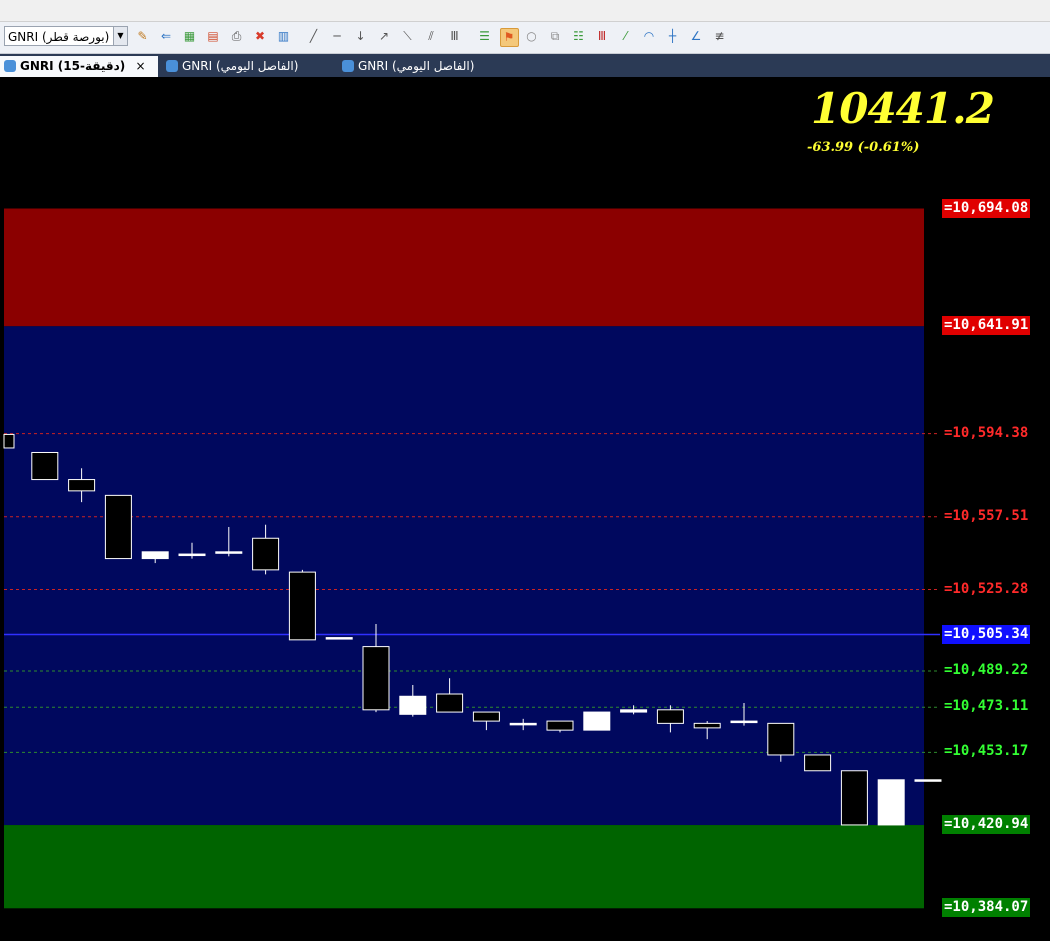  I want to click on zone-upper, so click(464, 267).